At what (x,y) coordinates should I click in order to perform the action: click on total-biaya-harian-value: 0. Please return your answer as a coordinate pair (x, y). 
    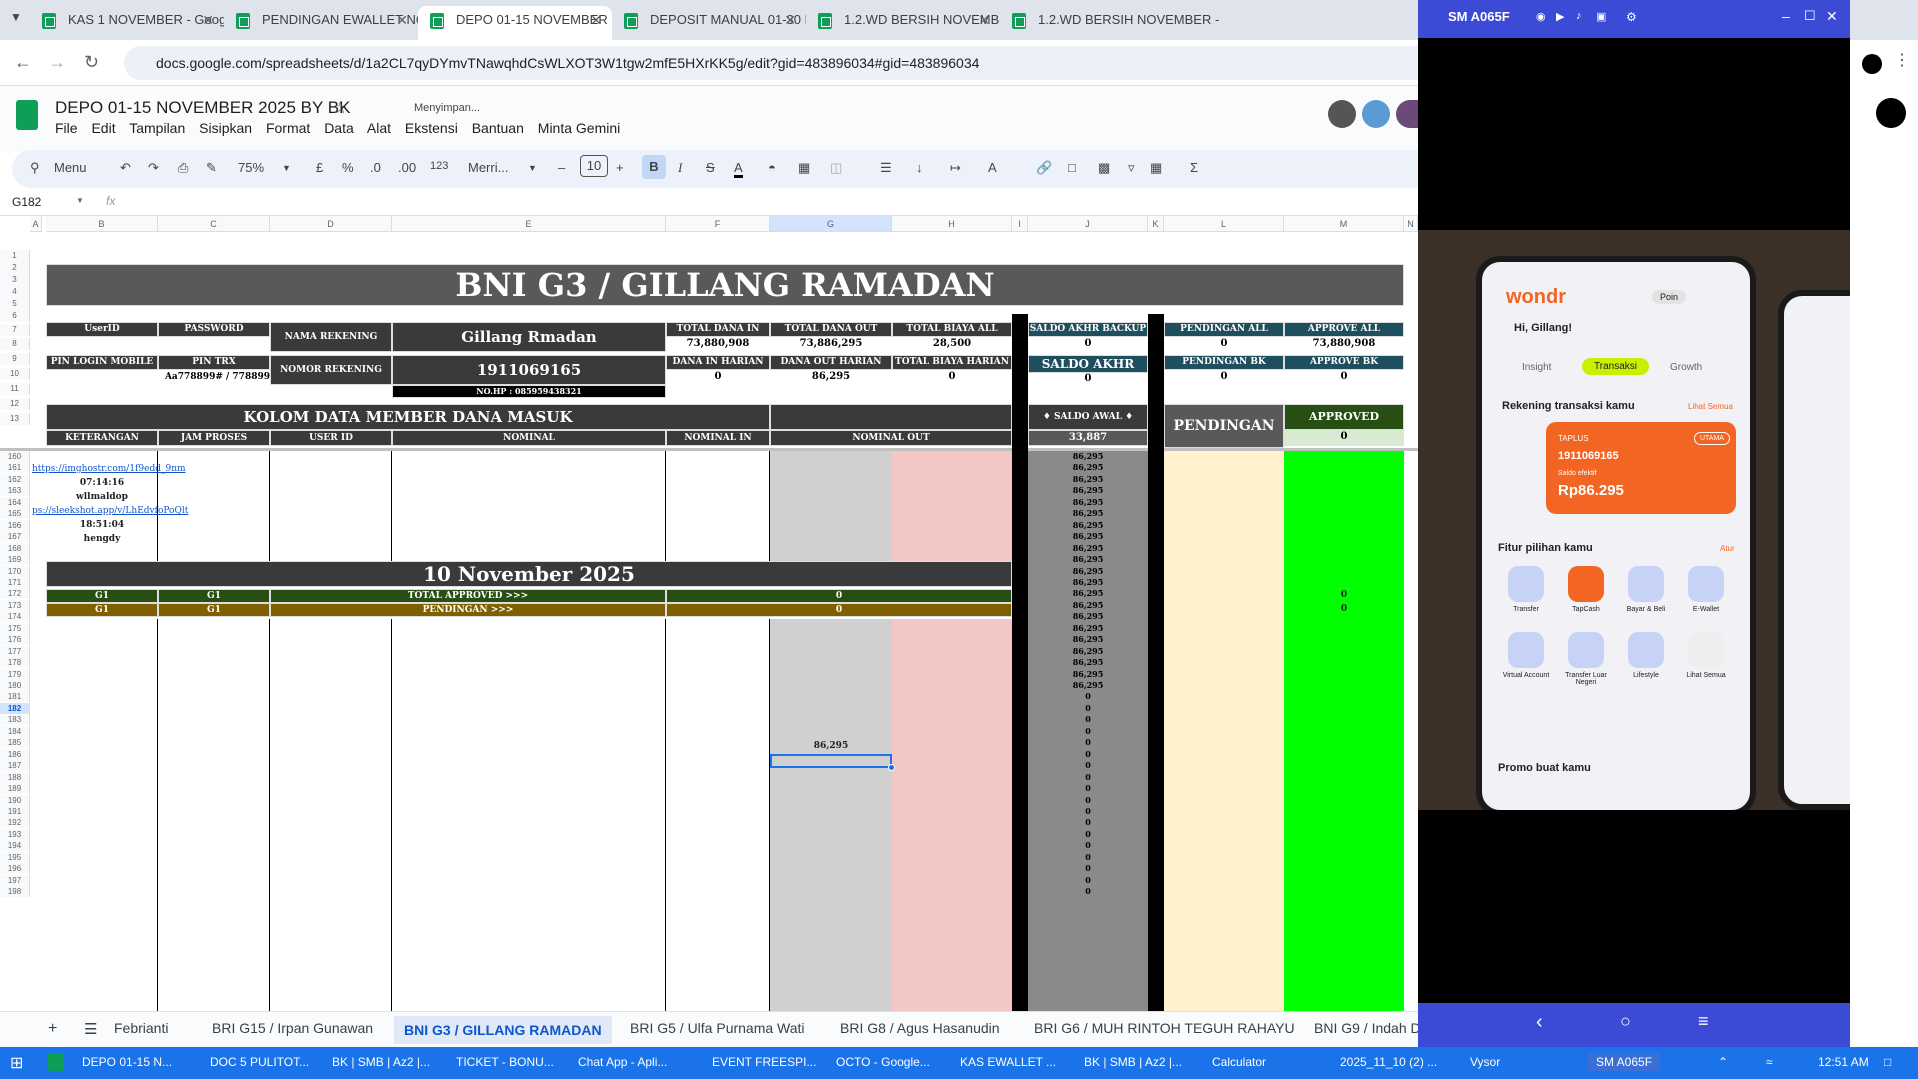
    Looking at the image, I should click on (952, 377).